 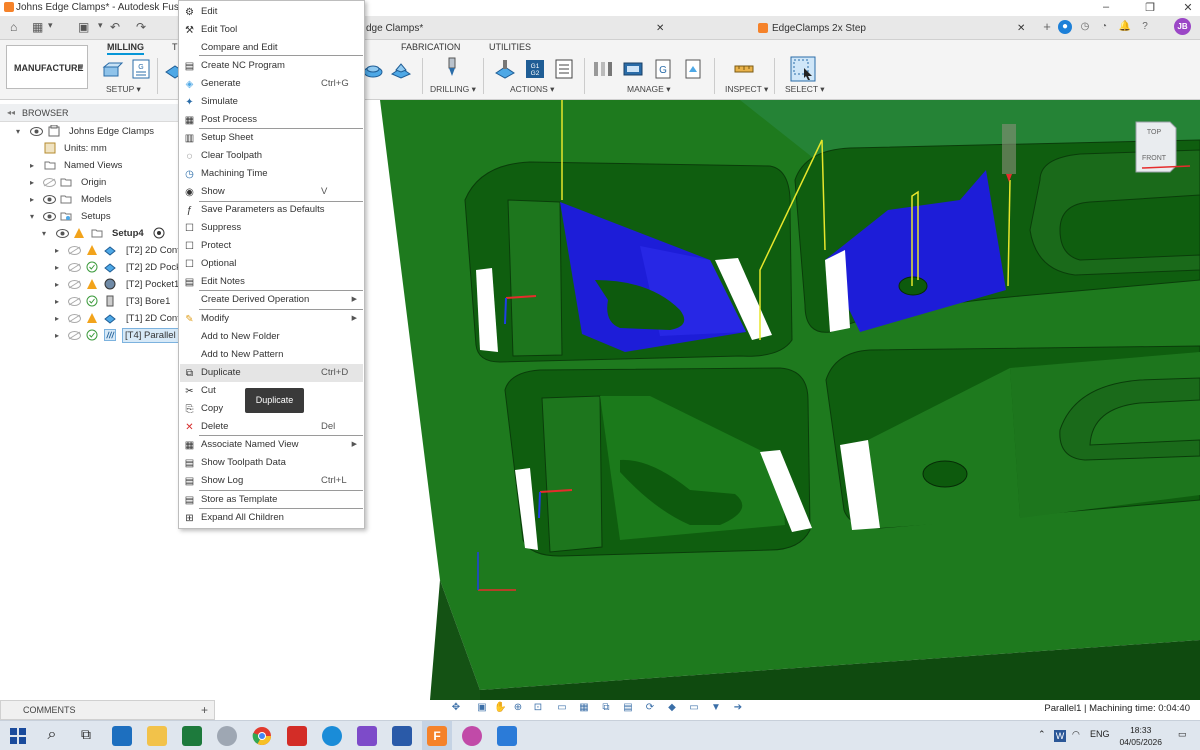 I want to click on menu-item-create-nc-program: ▤ Create NC Program, so click(x=271, y=66).